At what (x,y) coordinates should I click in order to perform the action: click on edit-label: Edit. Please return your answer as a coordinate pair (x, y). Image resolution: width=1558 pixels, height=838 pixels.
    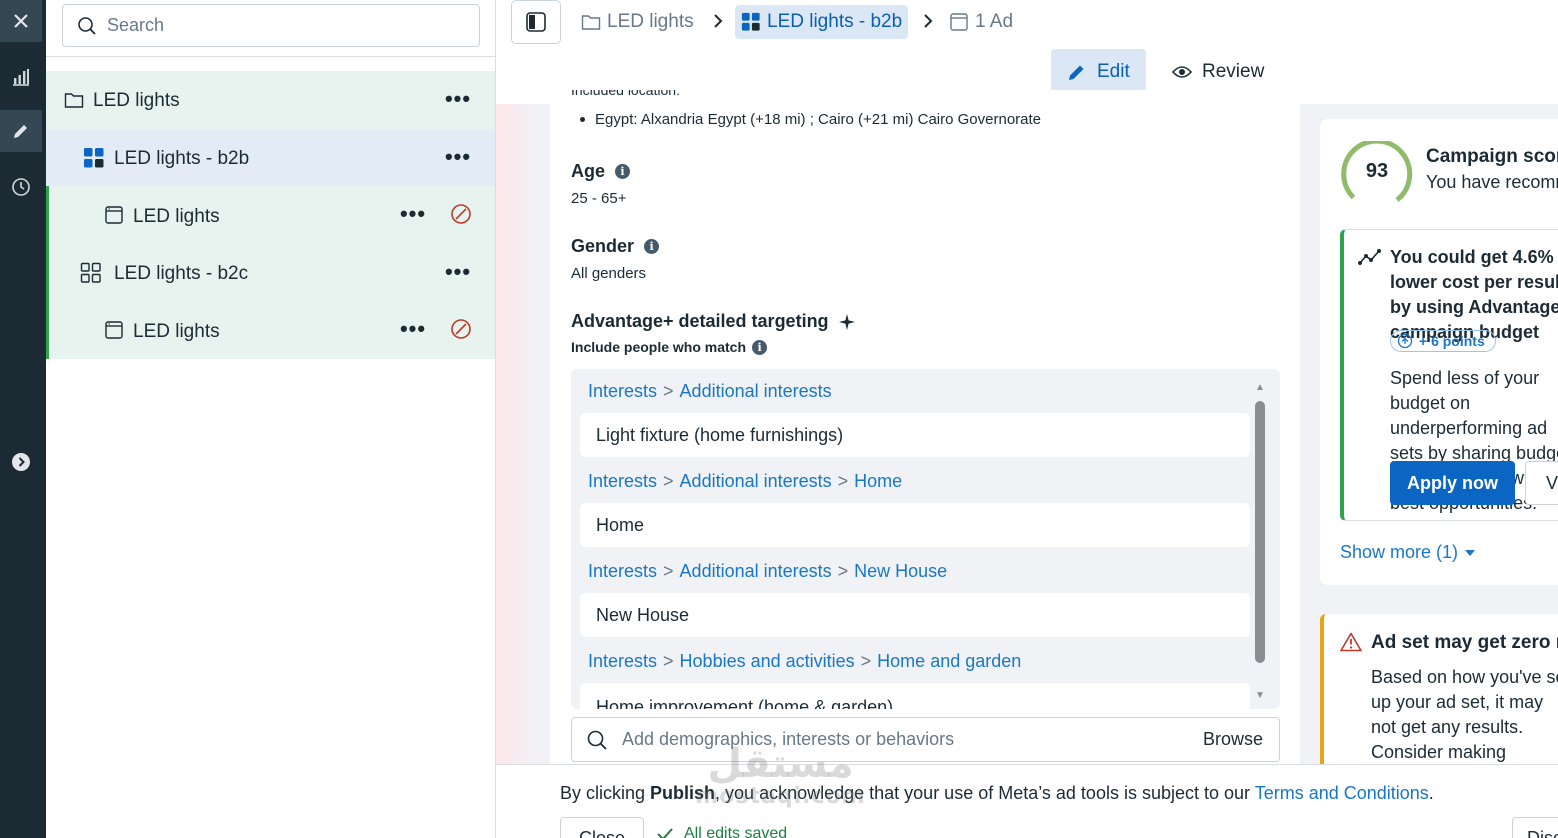
    Looking at the image, I should click on (1113, 71).